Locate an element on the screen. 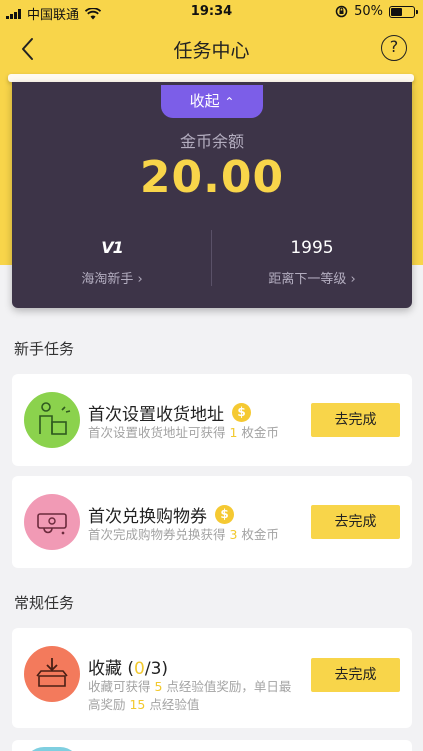 This screenshot has height=751, width=423. task-title: 收藏 (0/3) is located at coordinates (128, 669).